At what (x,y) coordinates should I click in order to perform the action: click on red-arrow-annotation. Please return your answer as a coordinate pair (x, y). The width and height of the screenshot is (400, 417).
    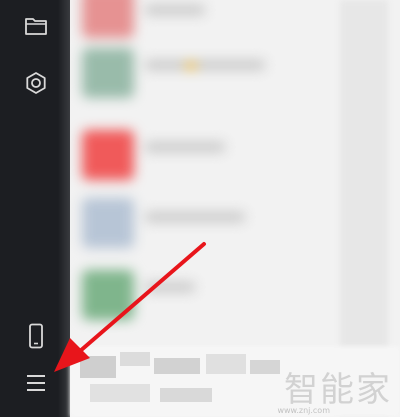
    Looking at the image, I should click on (130, 307).